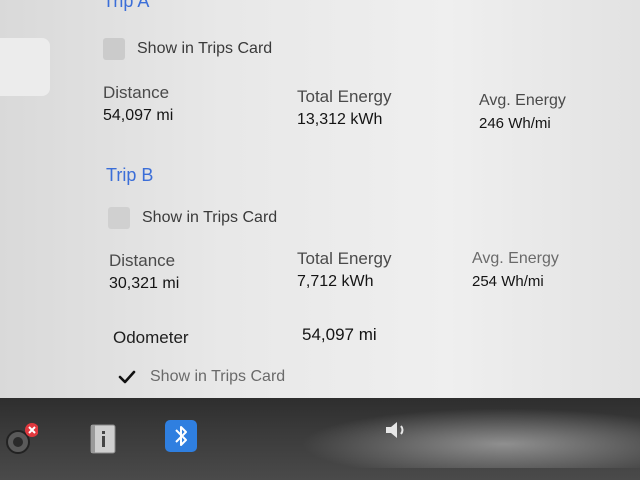  I want to click on checkmark-icon, so click(127, 377).